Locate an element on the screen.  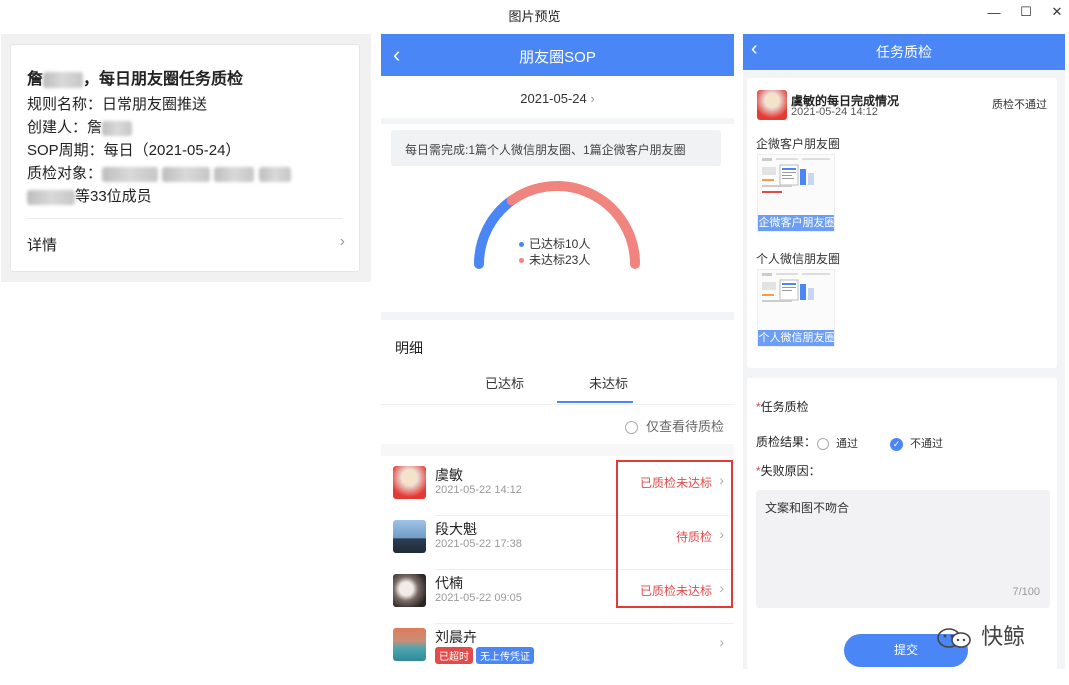
section-gap is located at coordinates (557, 121).